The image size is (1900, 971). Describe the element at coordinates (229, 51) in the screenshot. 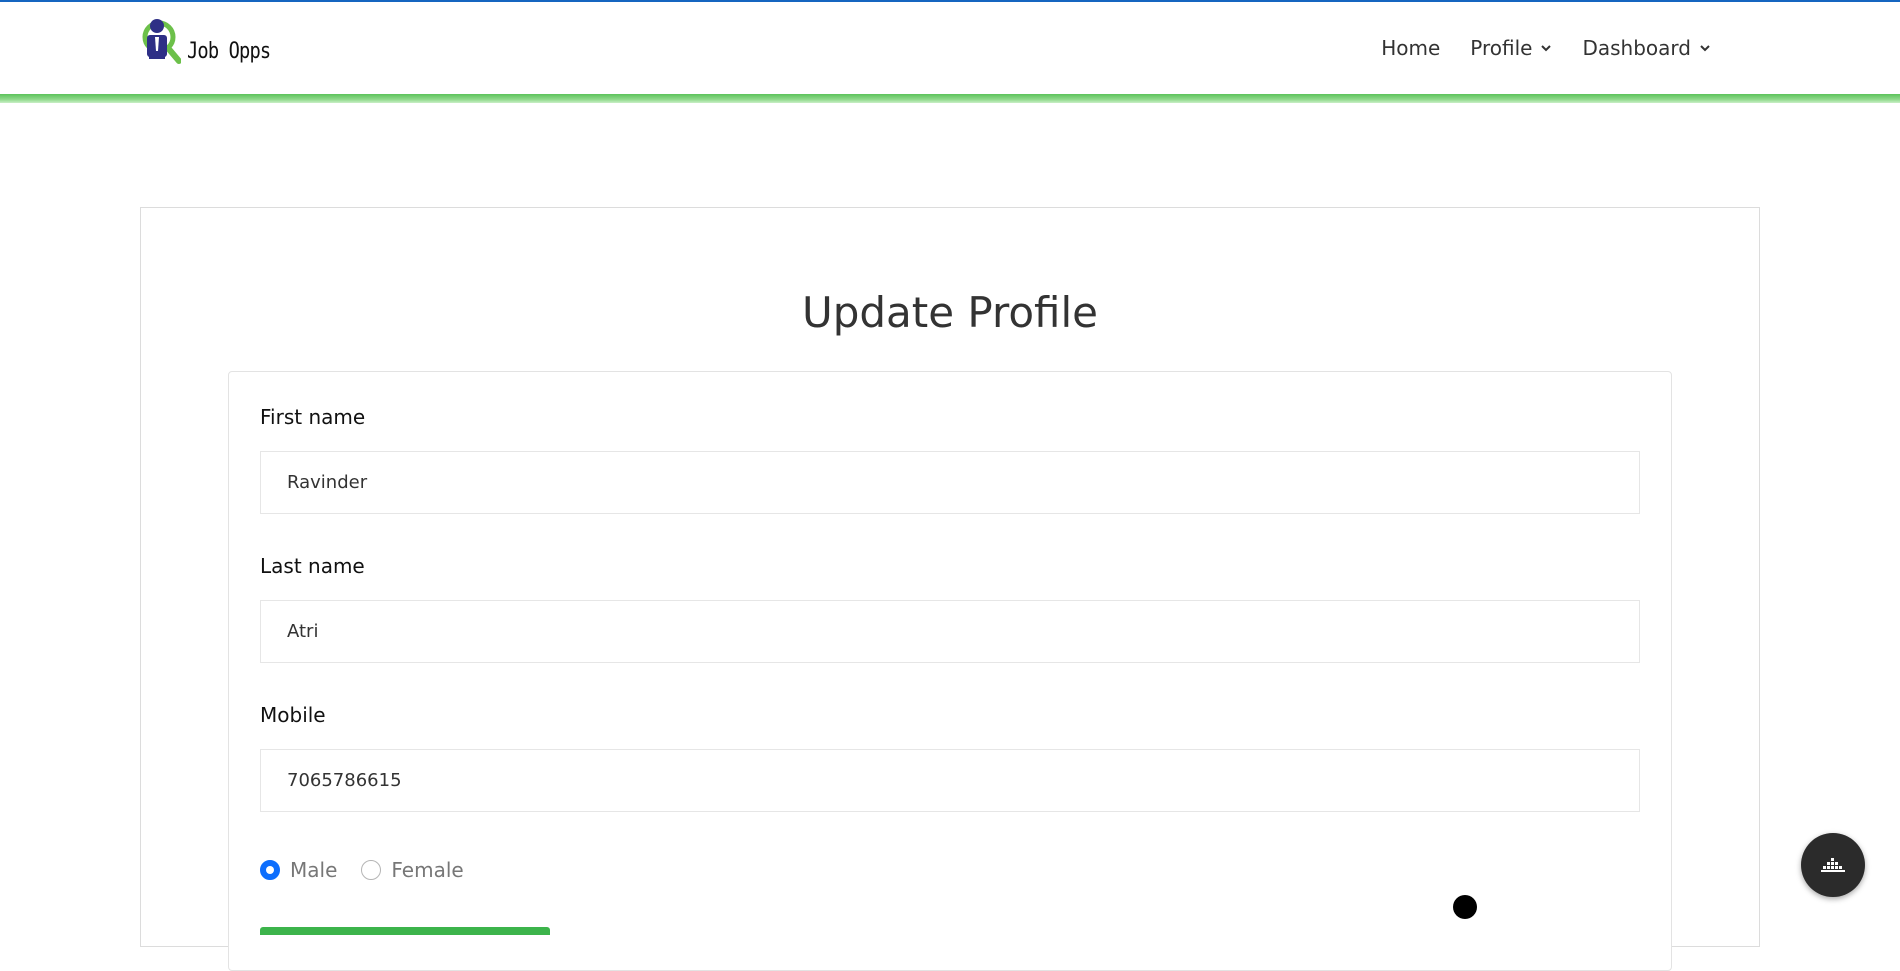

I see `brand-name: Job Opps` at that location.